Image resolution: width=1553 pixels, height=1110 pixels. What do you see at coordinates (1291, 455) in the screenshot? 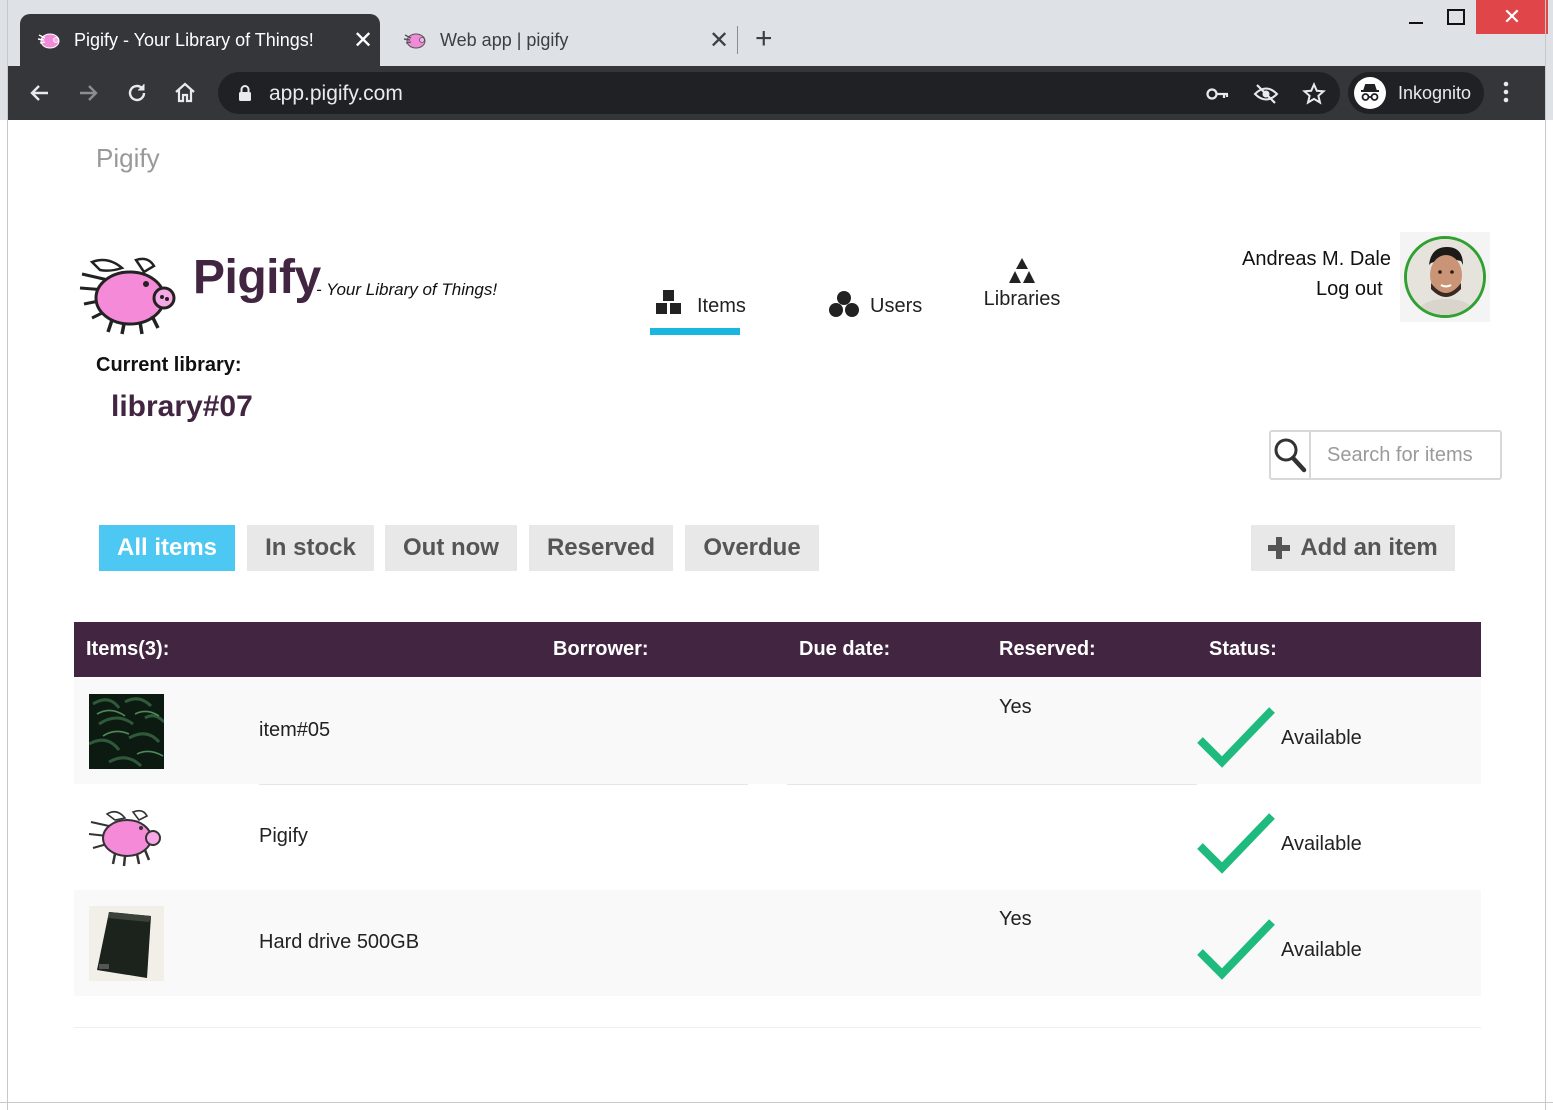
I see `search-icon` at bounding box center [1291, 455].